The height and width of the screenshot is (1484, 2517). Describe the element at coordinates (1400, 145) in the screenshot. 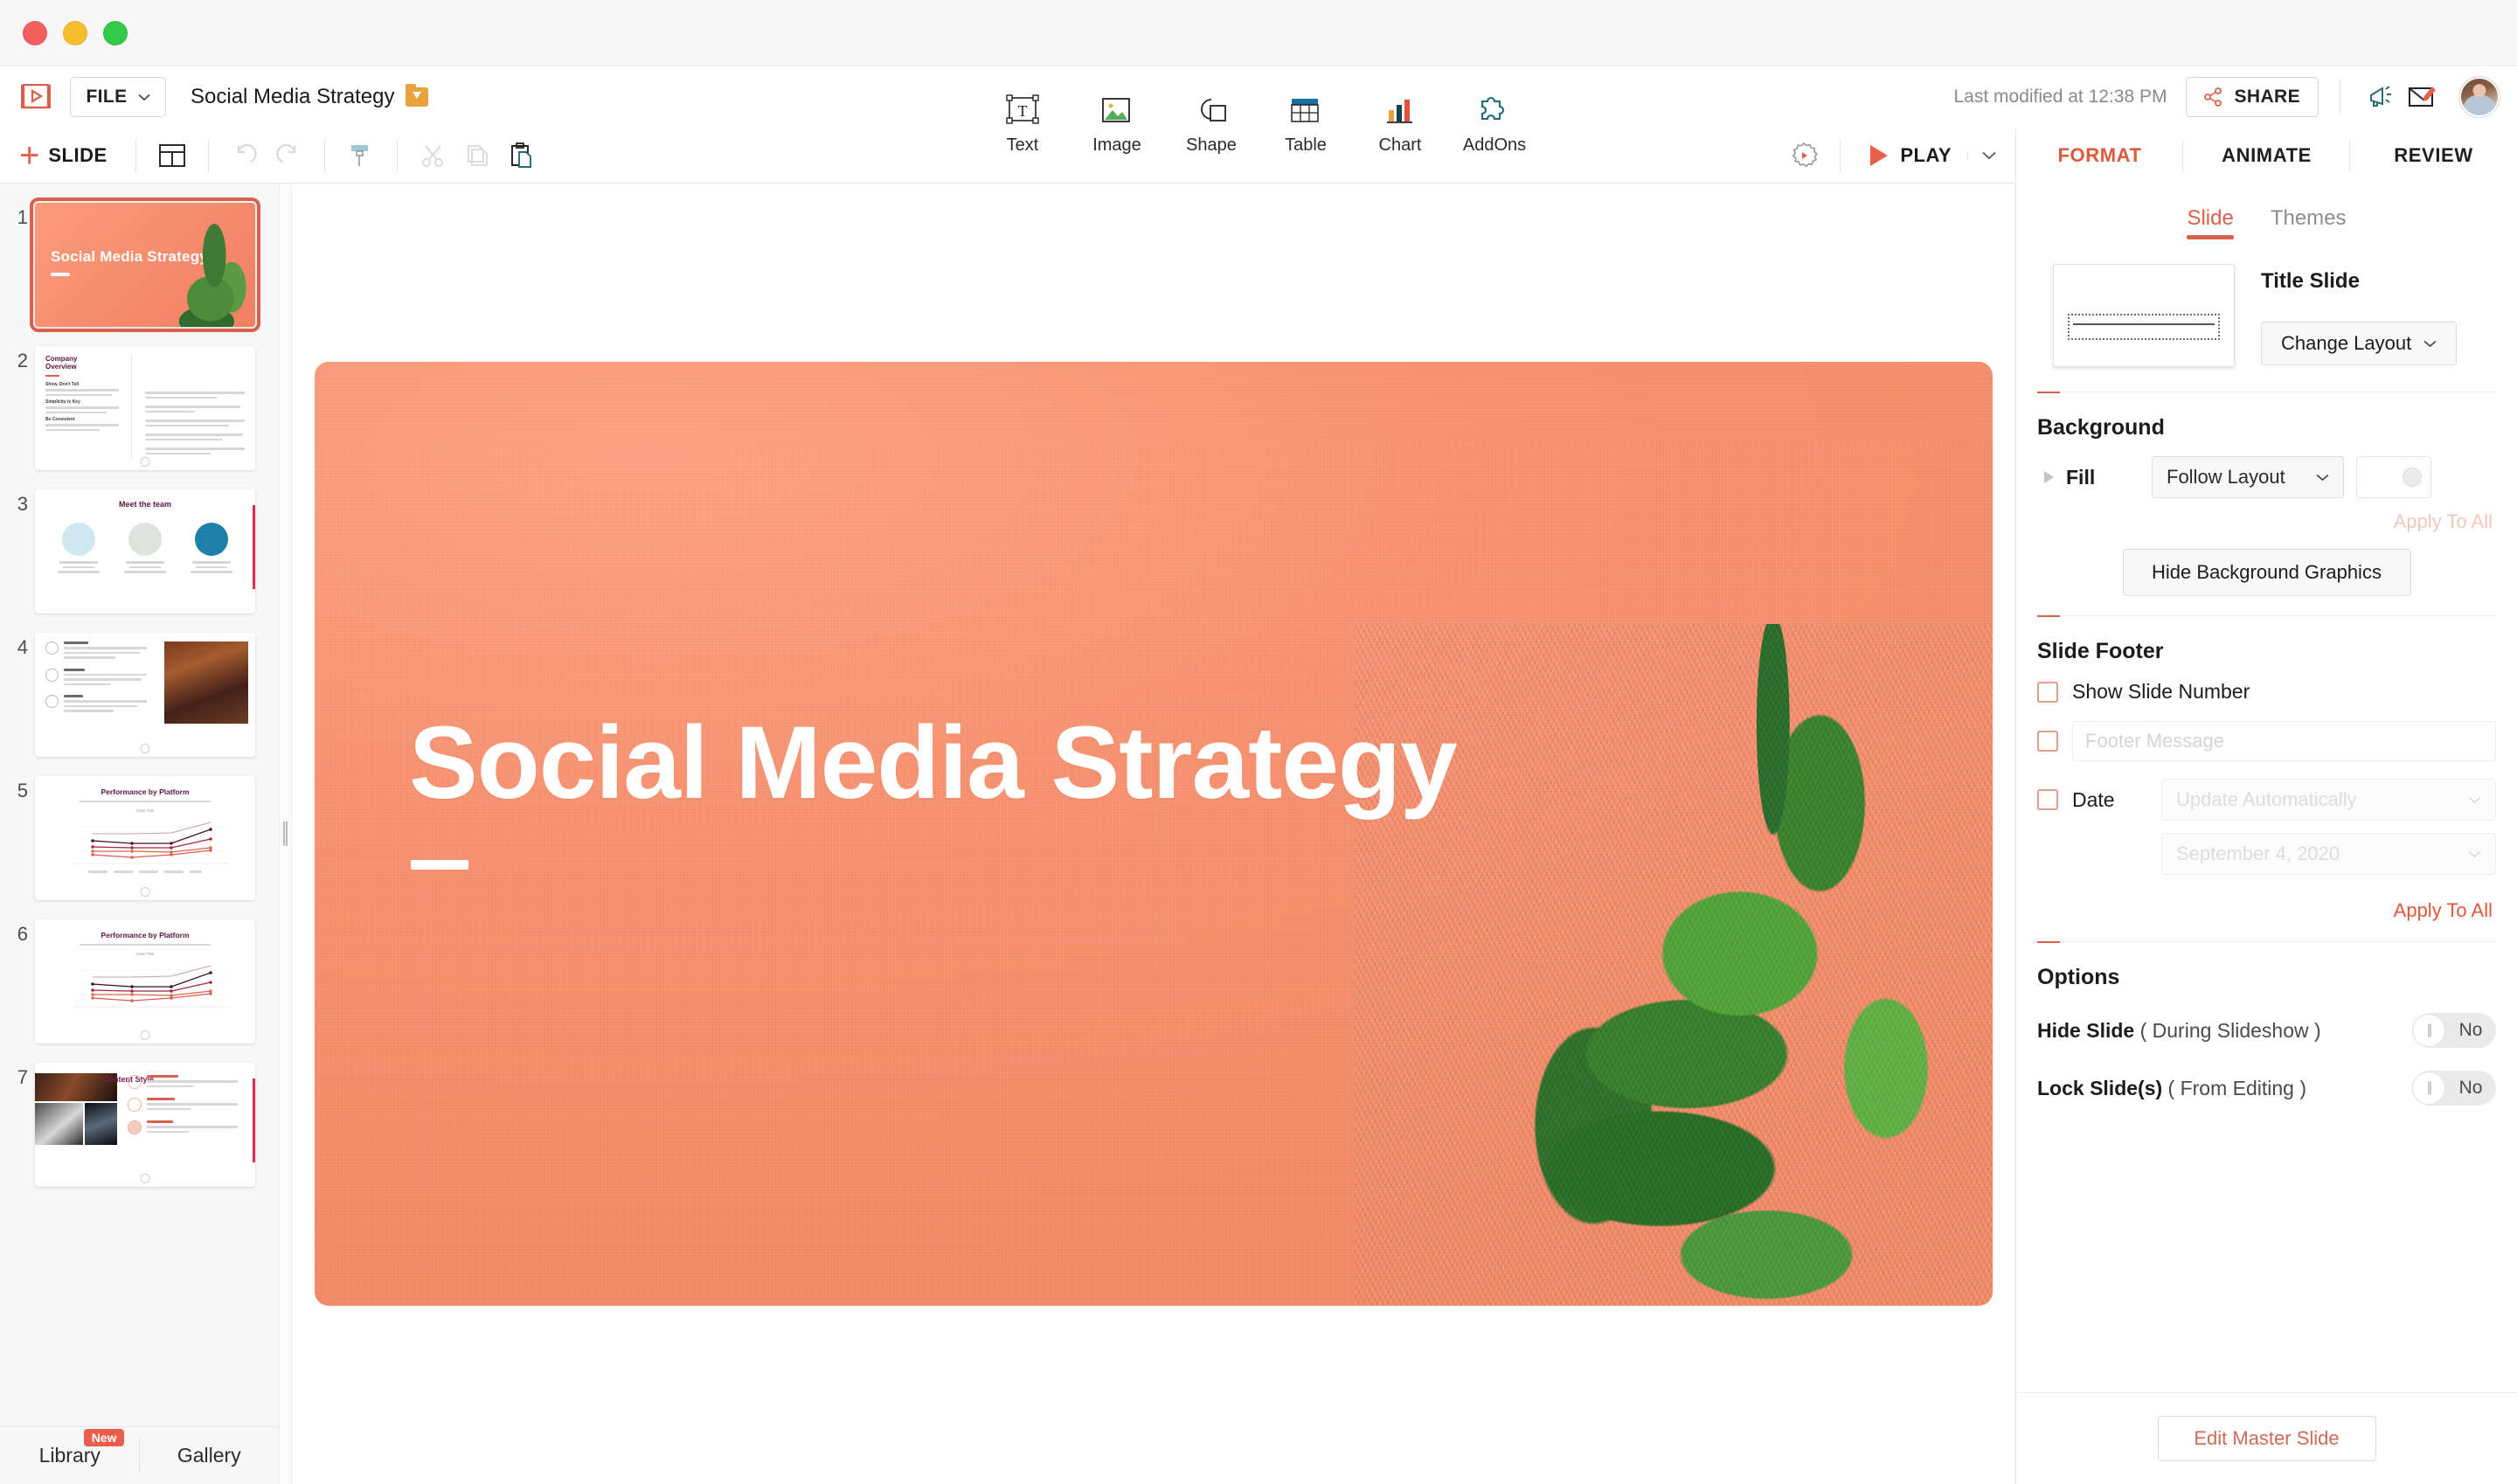

I see `insert-chart-label: Chart` at that location.